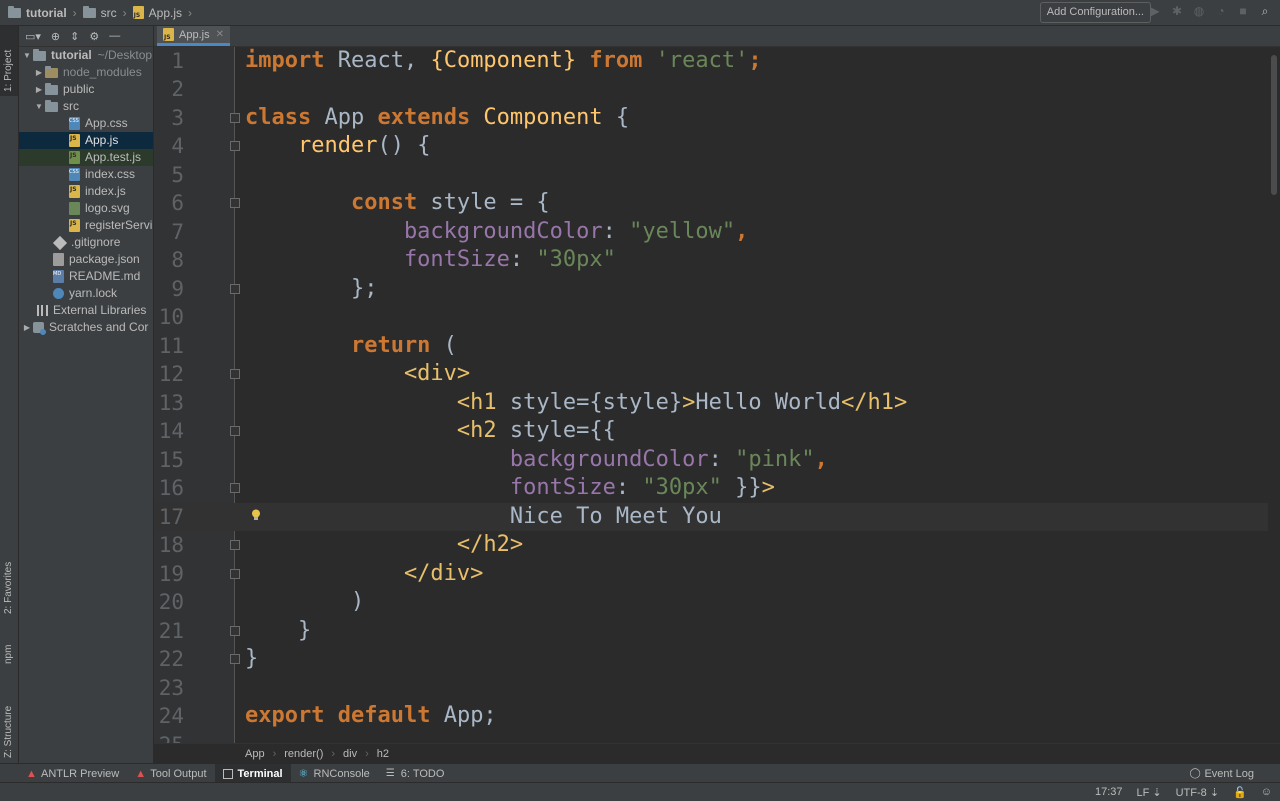 Image resolution: width=1280 pixels, height=801 pixels. Describe the element at coordinates (260, 773) in the screenshot. I see `tool-label: Terminal` at that location.